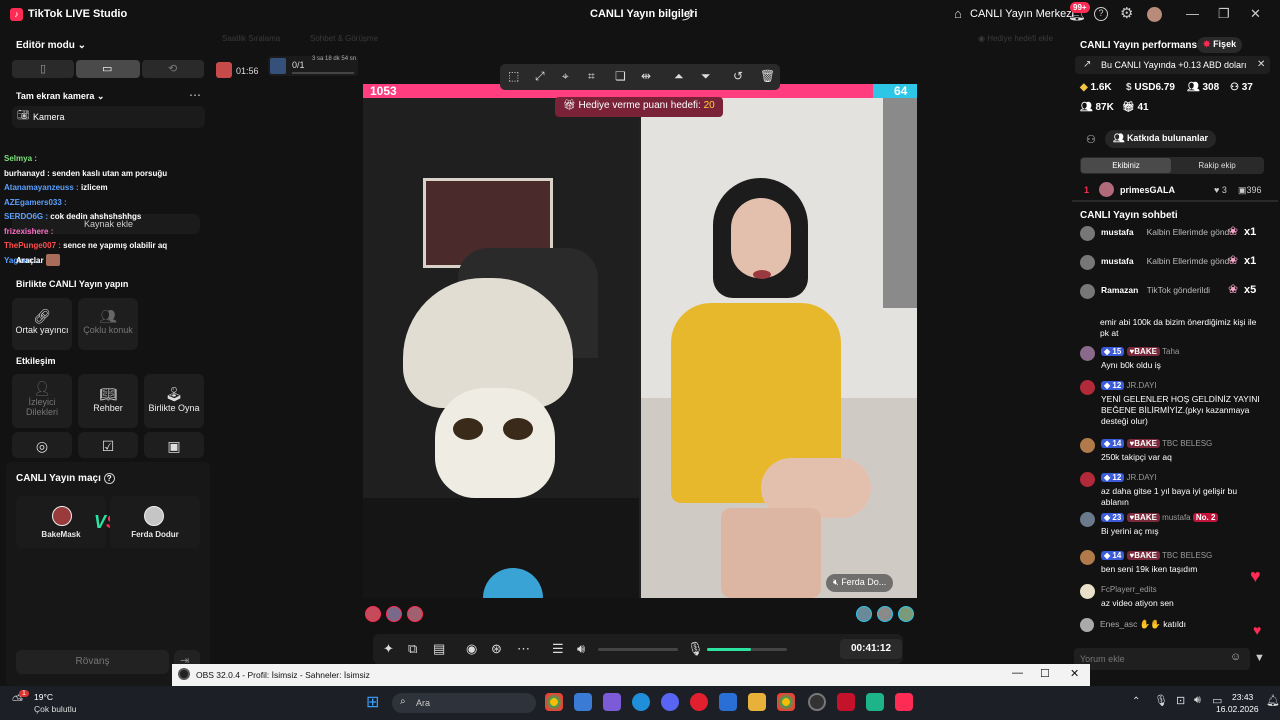  Describe the element at coordinates (108, 445) in the screenshot. I see `tile-partial-2: ☑` at that location.